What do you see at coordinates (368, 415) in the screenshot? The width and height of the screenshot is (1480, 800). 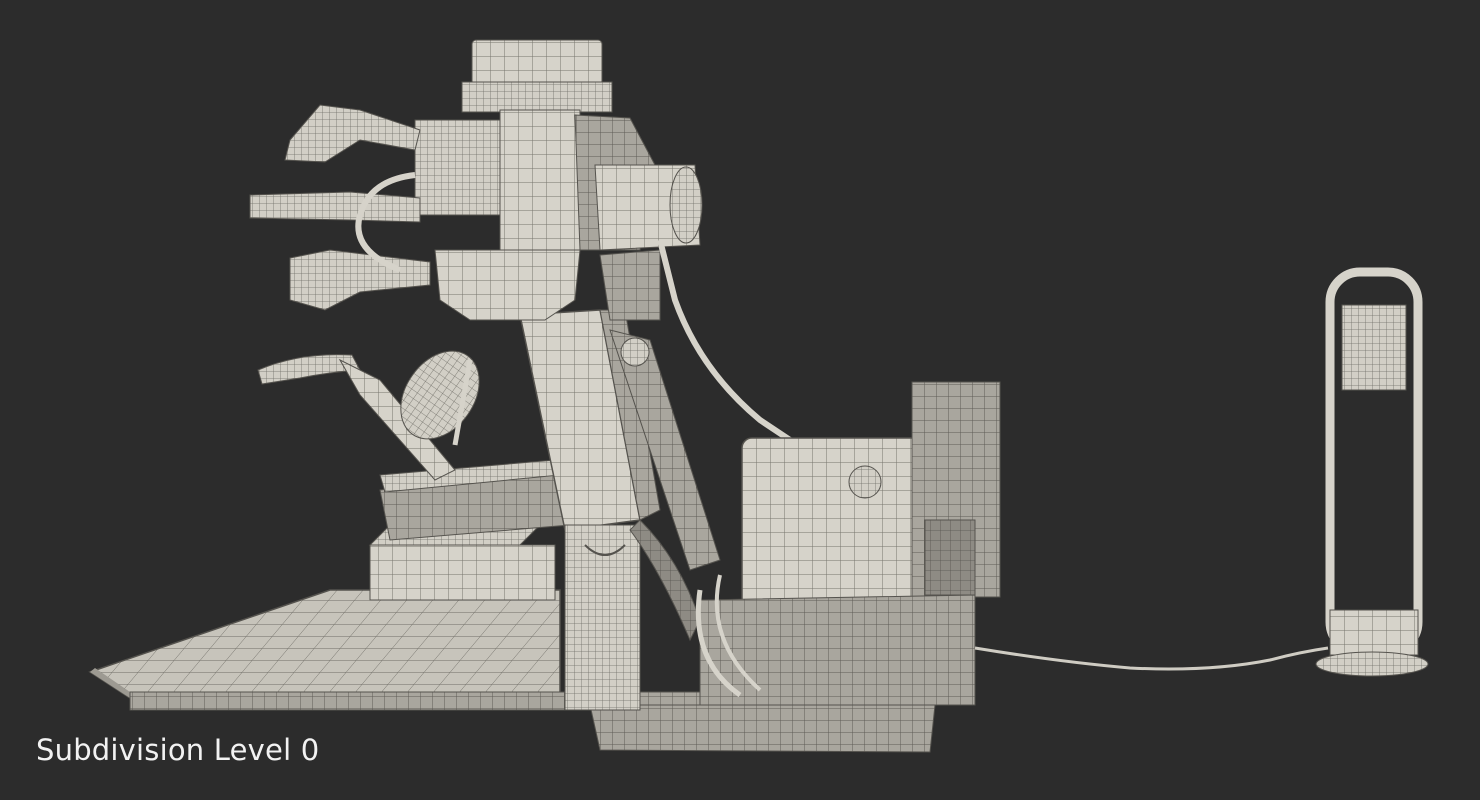 I see `bead-breaker-arm` at bounding box center [368, 415].